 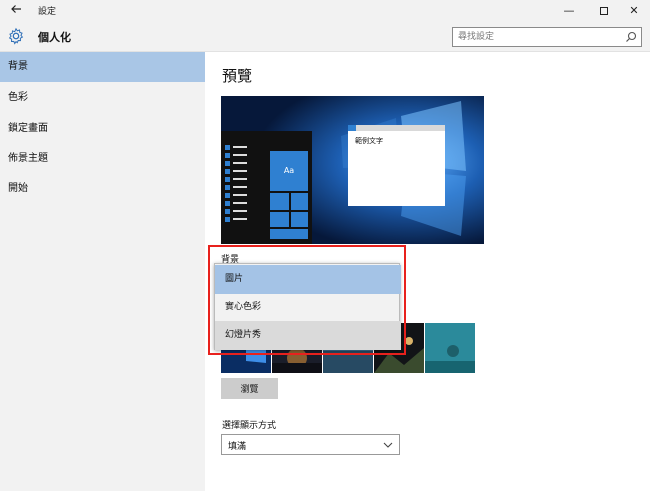 I want to click on tile-text: Aa, so click(x=289, y=171).